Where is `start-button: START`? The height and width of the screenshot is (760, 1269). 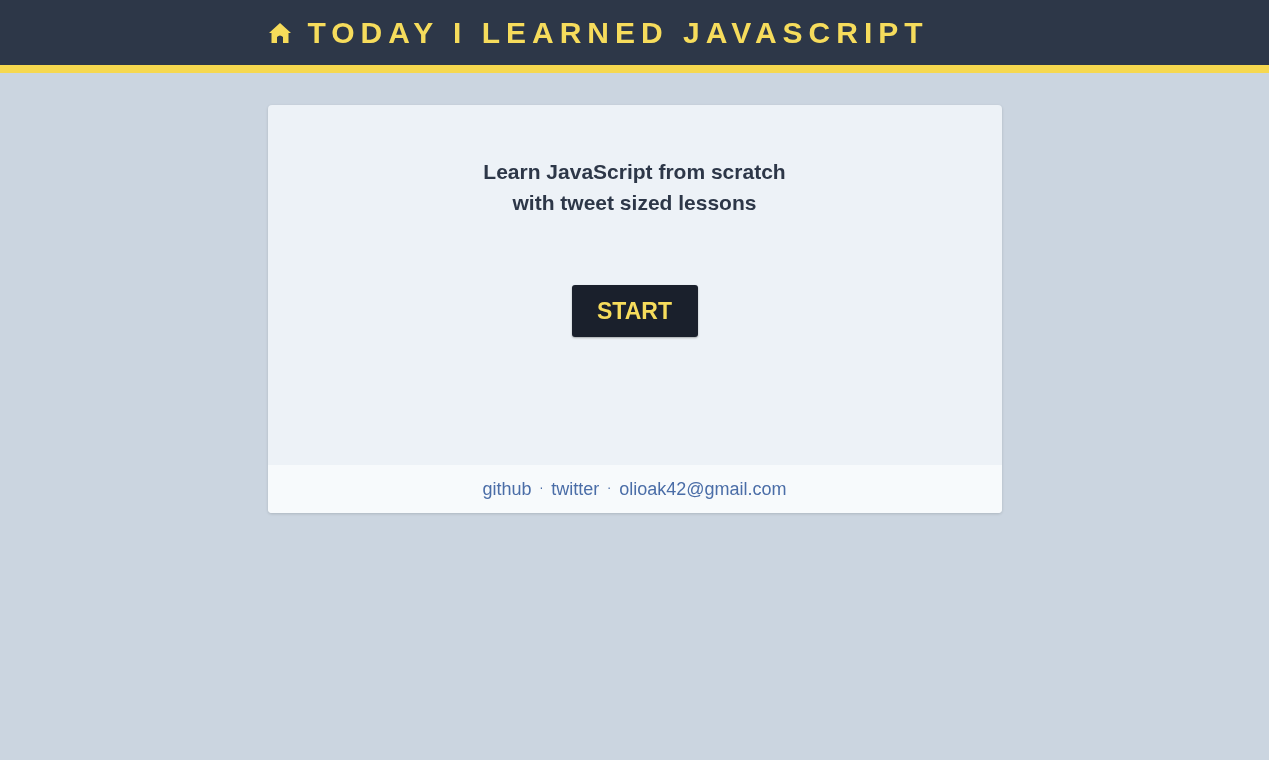 start-button: START is located at coordinates (634, 311).